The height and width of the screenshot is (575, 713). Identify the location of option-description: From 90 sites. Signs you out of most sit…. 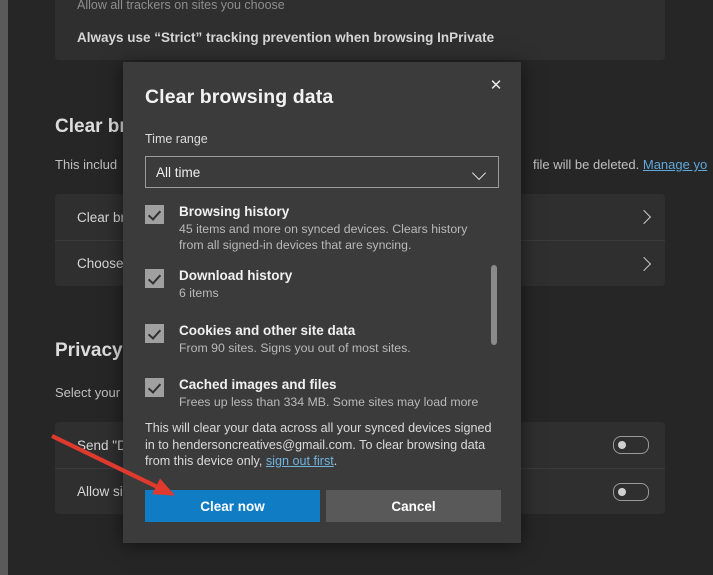
(295, 347).